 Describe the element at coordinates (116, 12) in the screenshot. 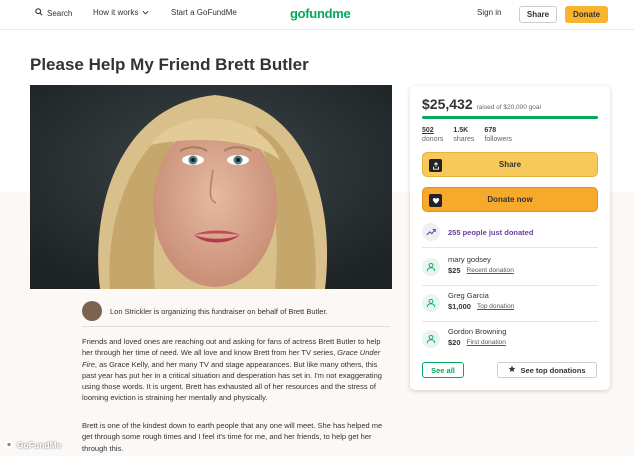

I see `how-it-works-label: How it works` at that location.